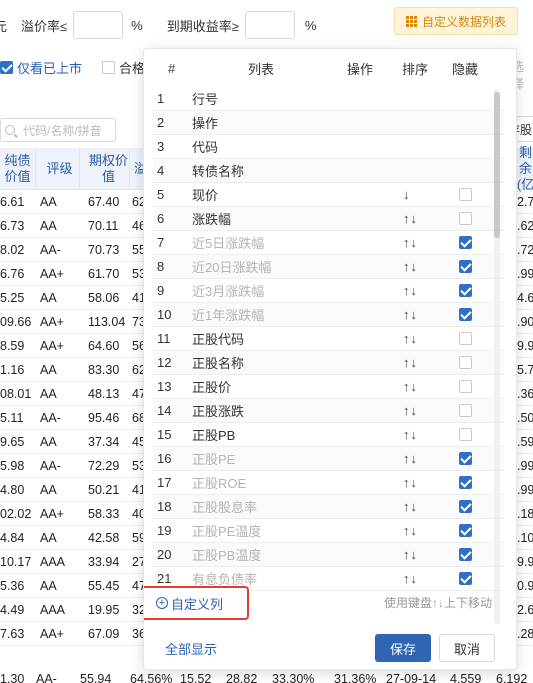  I want to click on add-custom-column-button: + 自定义列, so click(196, 603).